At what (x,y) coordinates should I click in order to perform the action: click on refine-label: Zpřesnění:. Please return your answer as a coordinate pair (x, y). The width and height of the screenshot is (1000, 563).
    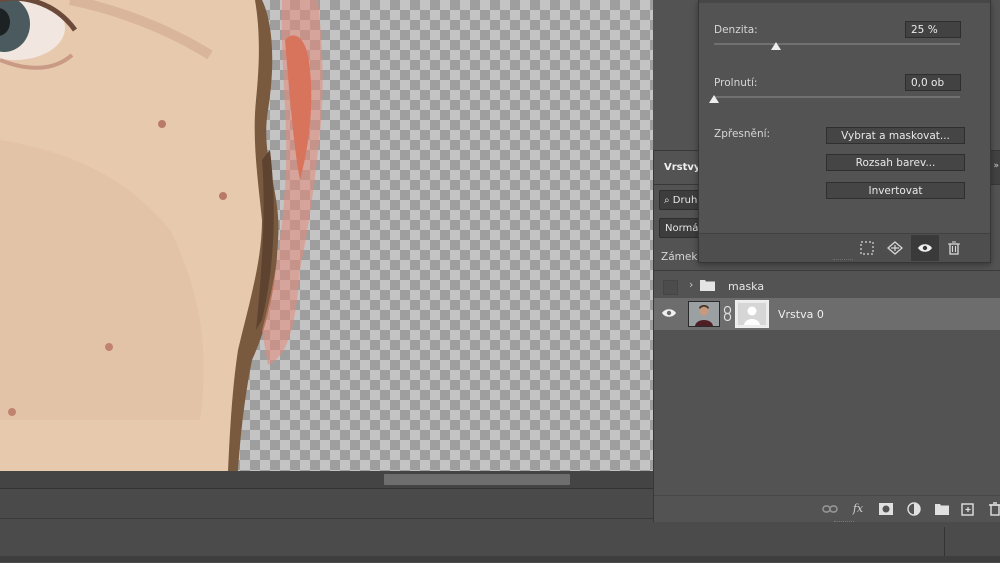
    Looking at the image, I should click on (742, 134).